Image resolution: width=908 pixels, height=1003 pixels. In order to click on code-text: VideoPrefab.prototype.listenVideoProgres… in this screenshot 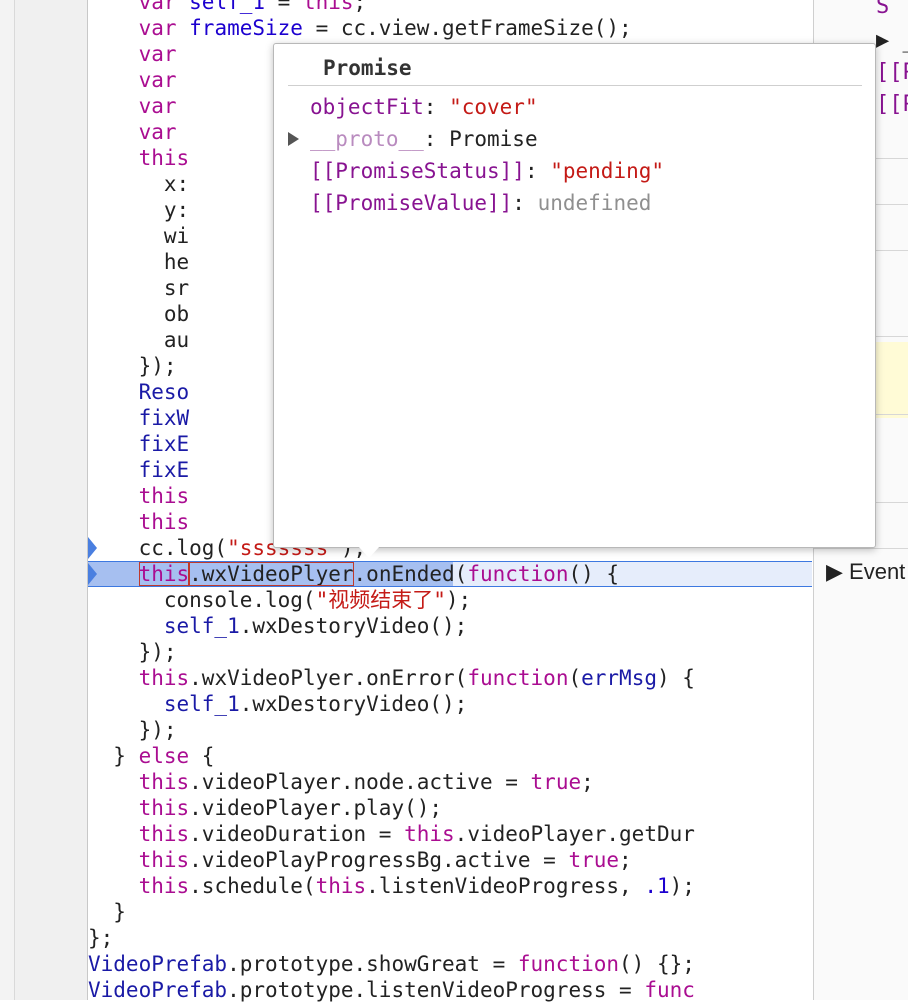, I will do `click(391, 990)`.